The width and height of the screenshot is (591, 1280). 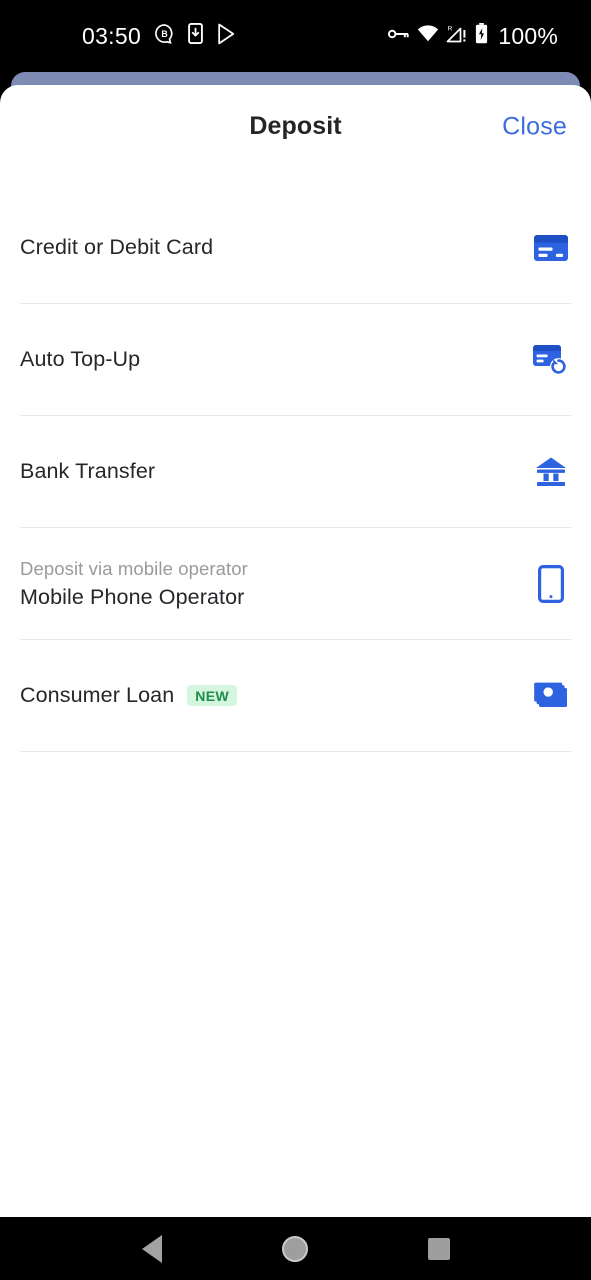 I want to click on nav-home-button, so click(x=295, y=1249).